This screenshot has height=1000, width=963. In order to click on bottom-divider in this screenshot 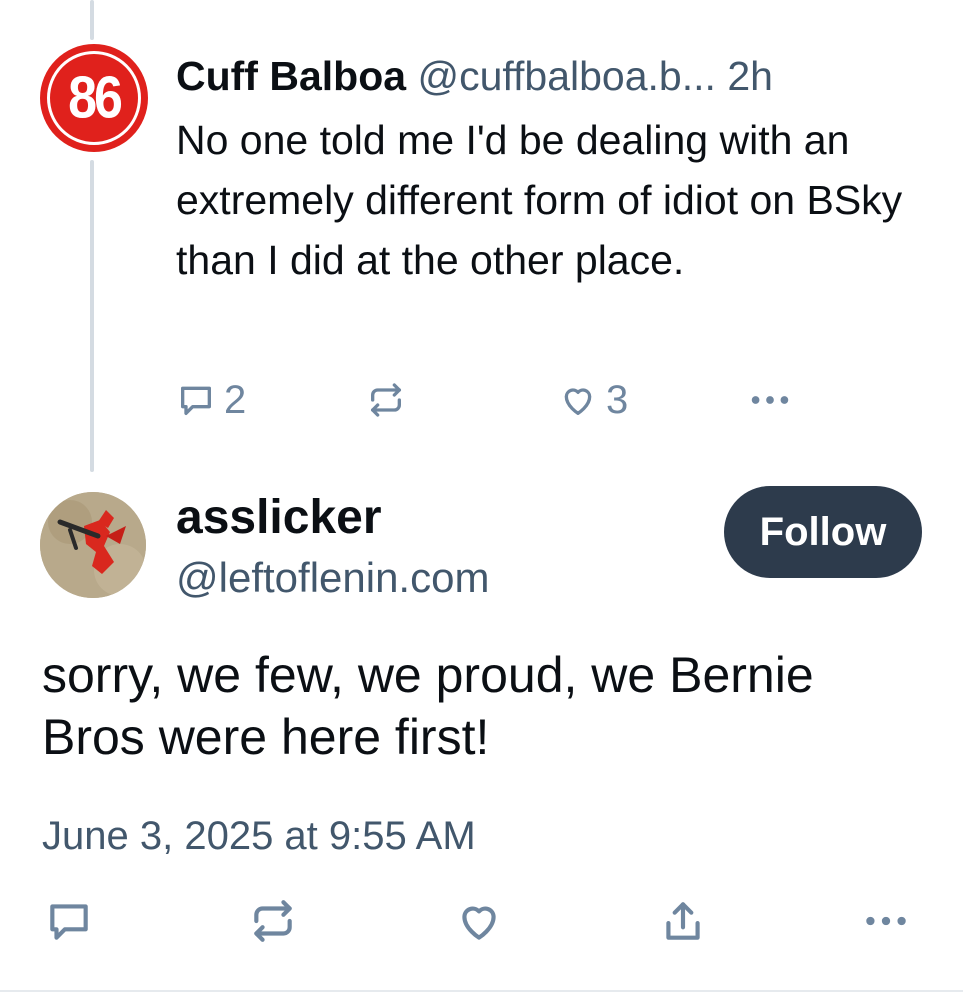, I will do `click(481, 991)`.